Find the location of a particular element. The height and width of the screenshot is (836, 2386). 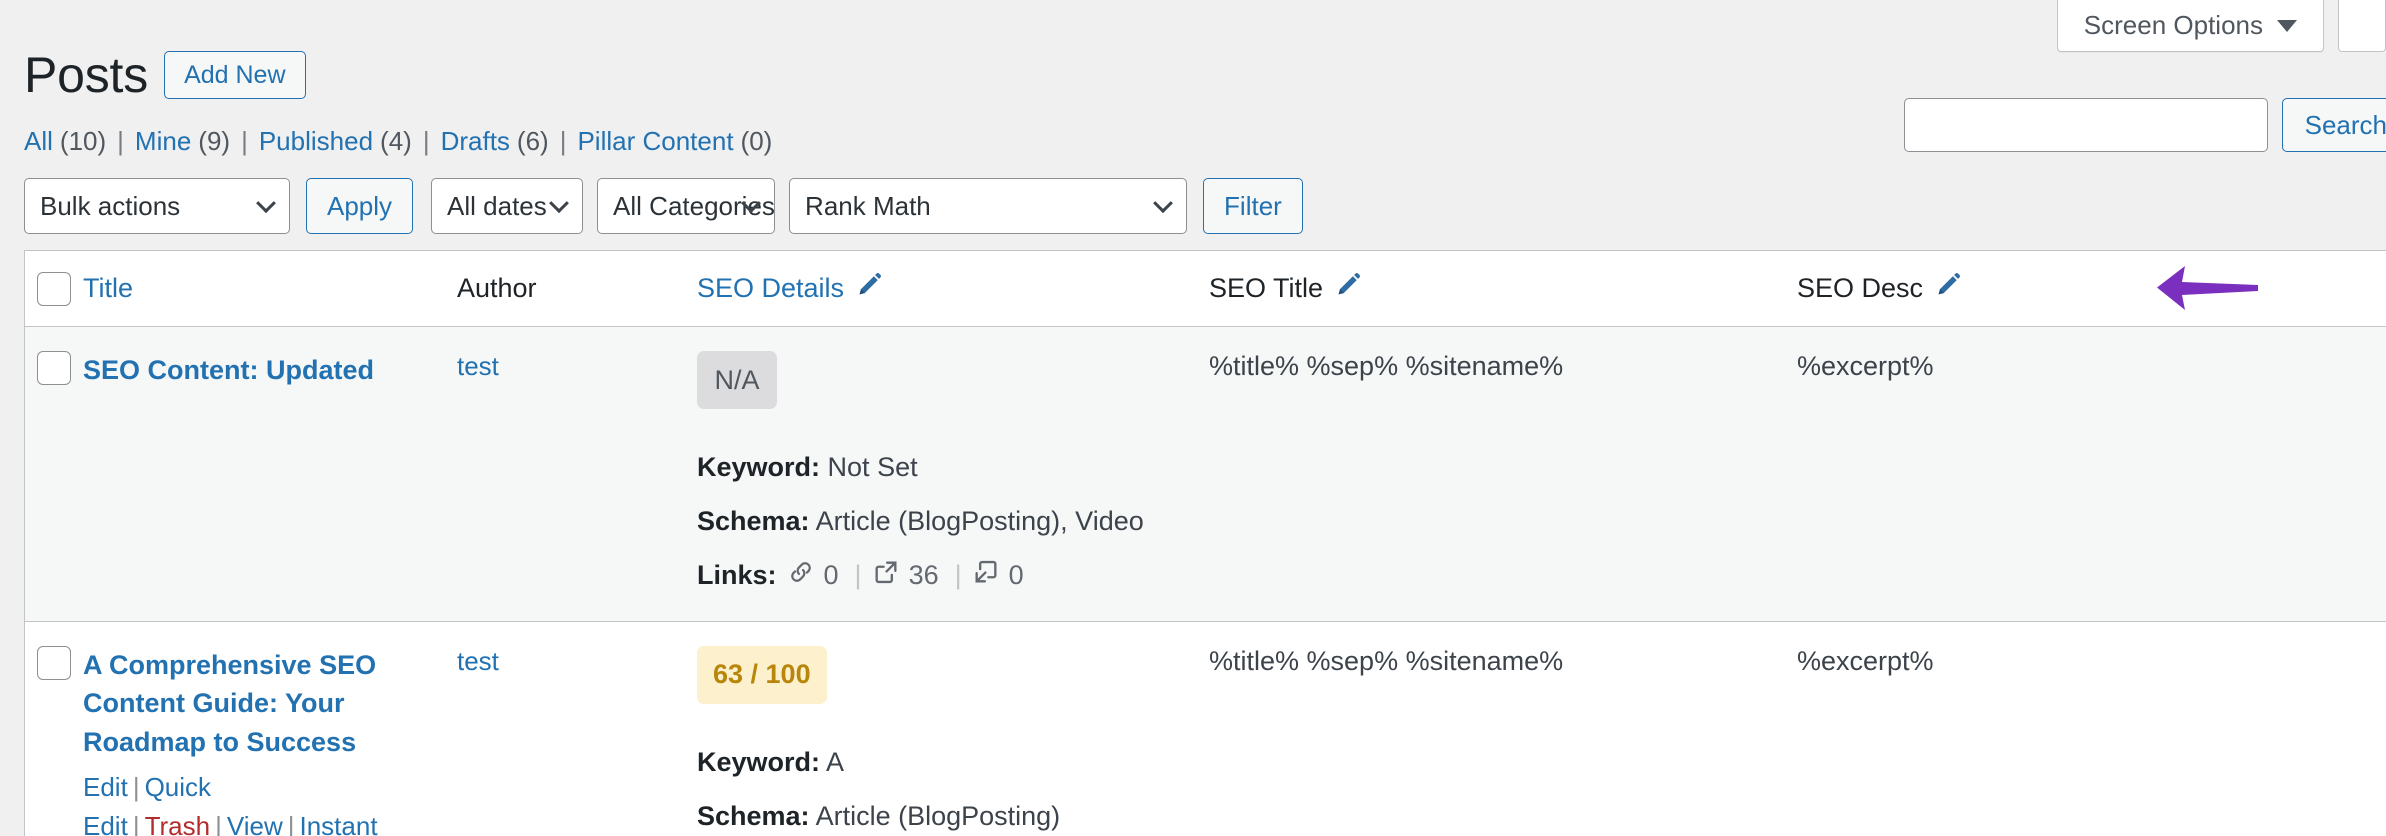

row-action-trash: Trash is located at coordinates (178, 823).